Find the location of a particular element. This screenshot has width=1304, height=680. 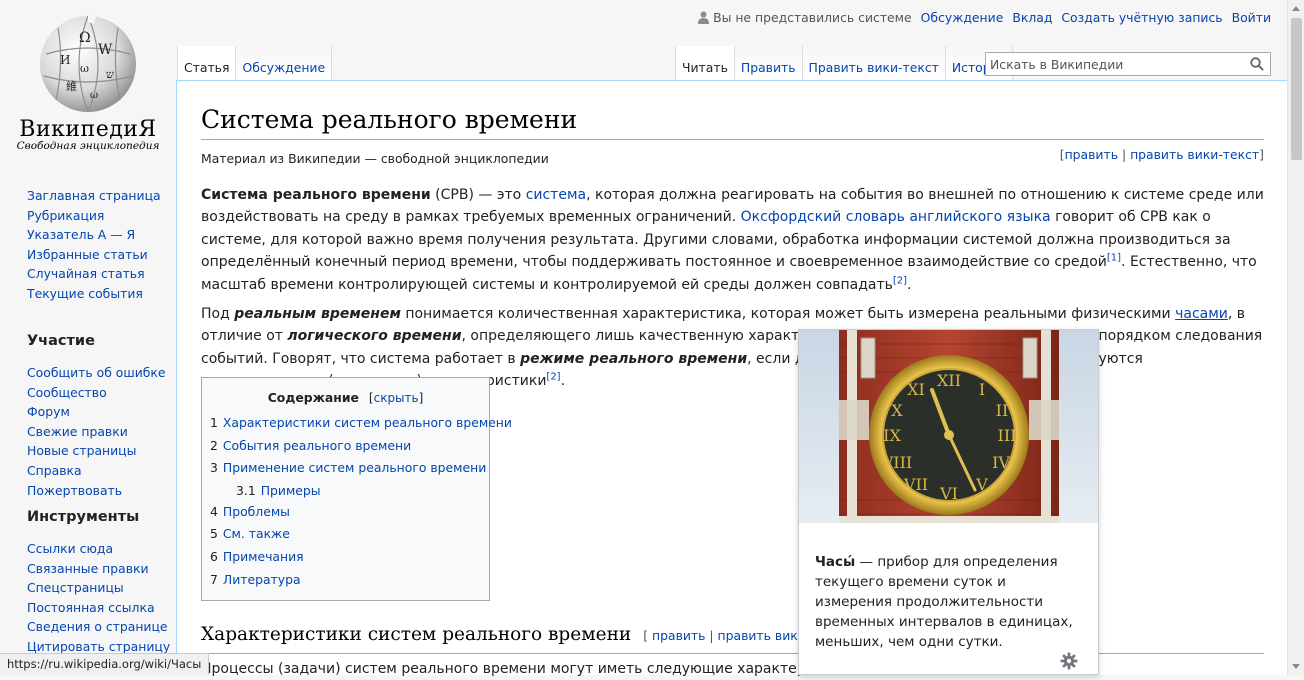

tab-read: Читать is located at coordinates (705, 63).